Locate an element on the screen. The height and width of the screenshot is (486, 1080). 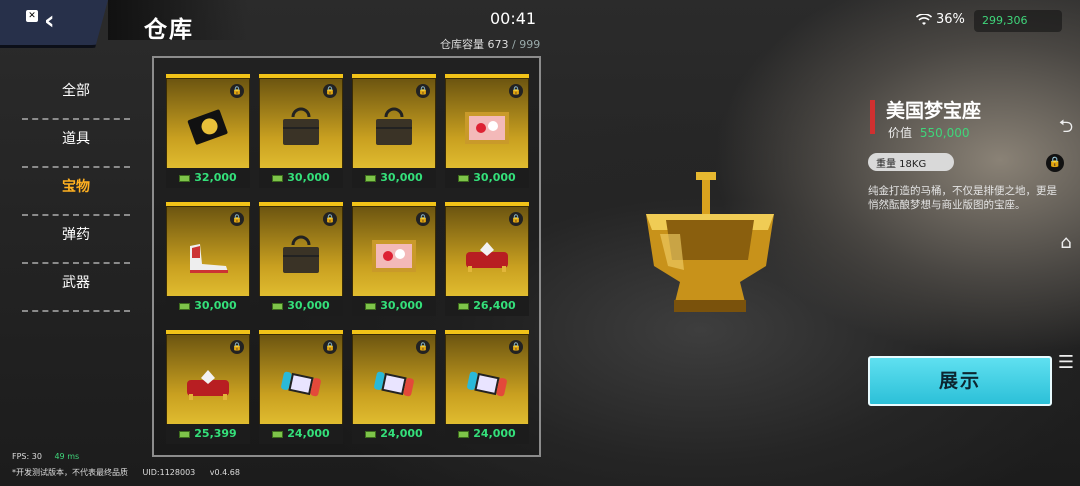
back-button: ✕ ‹ is located at coordinates (54, 24).